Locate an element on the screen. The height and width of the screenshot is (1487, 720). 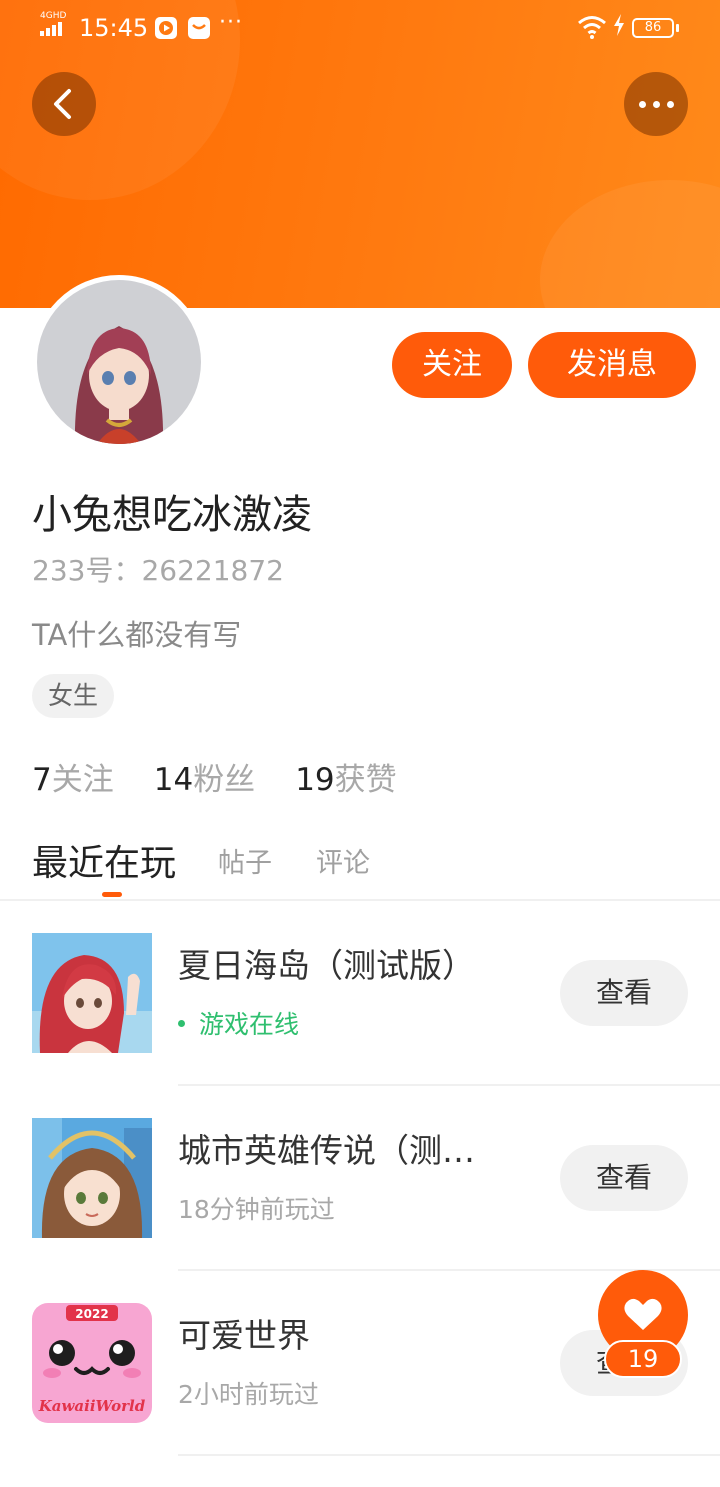
stat-number: 19 is located at coordinates (315, 780).